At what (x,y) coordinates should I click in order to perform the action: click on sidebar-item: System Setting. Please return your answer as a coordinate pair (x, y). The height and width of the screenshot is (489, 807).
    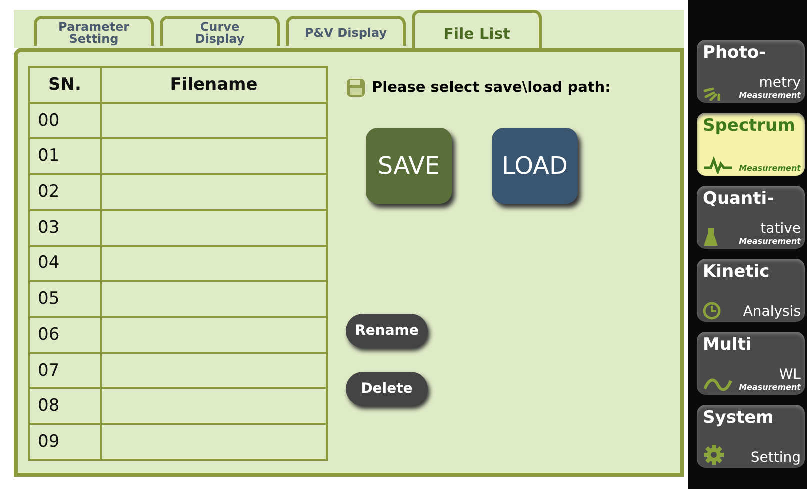
    Looking at the image, I should click on (751, 436).